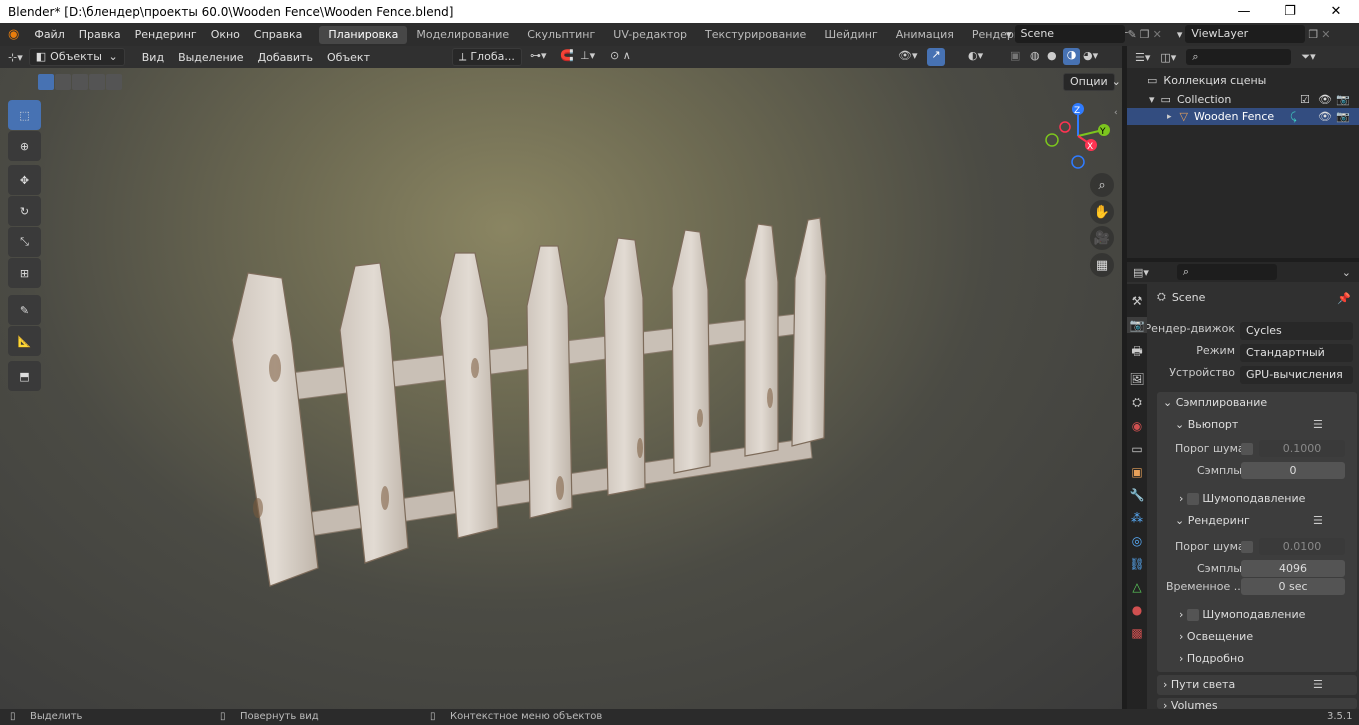  Describe the element at coordinates (1137, 518) in the screenshot. I see `particles-tab-icon: ⁂` at that location.